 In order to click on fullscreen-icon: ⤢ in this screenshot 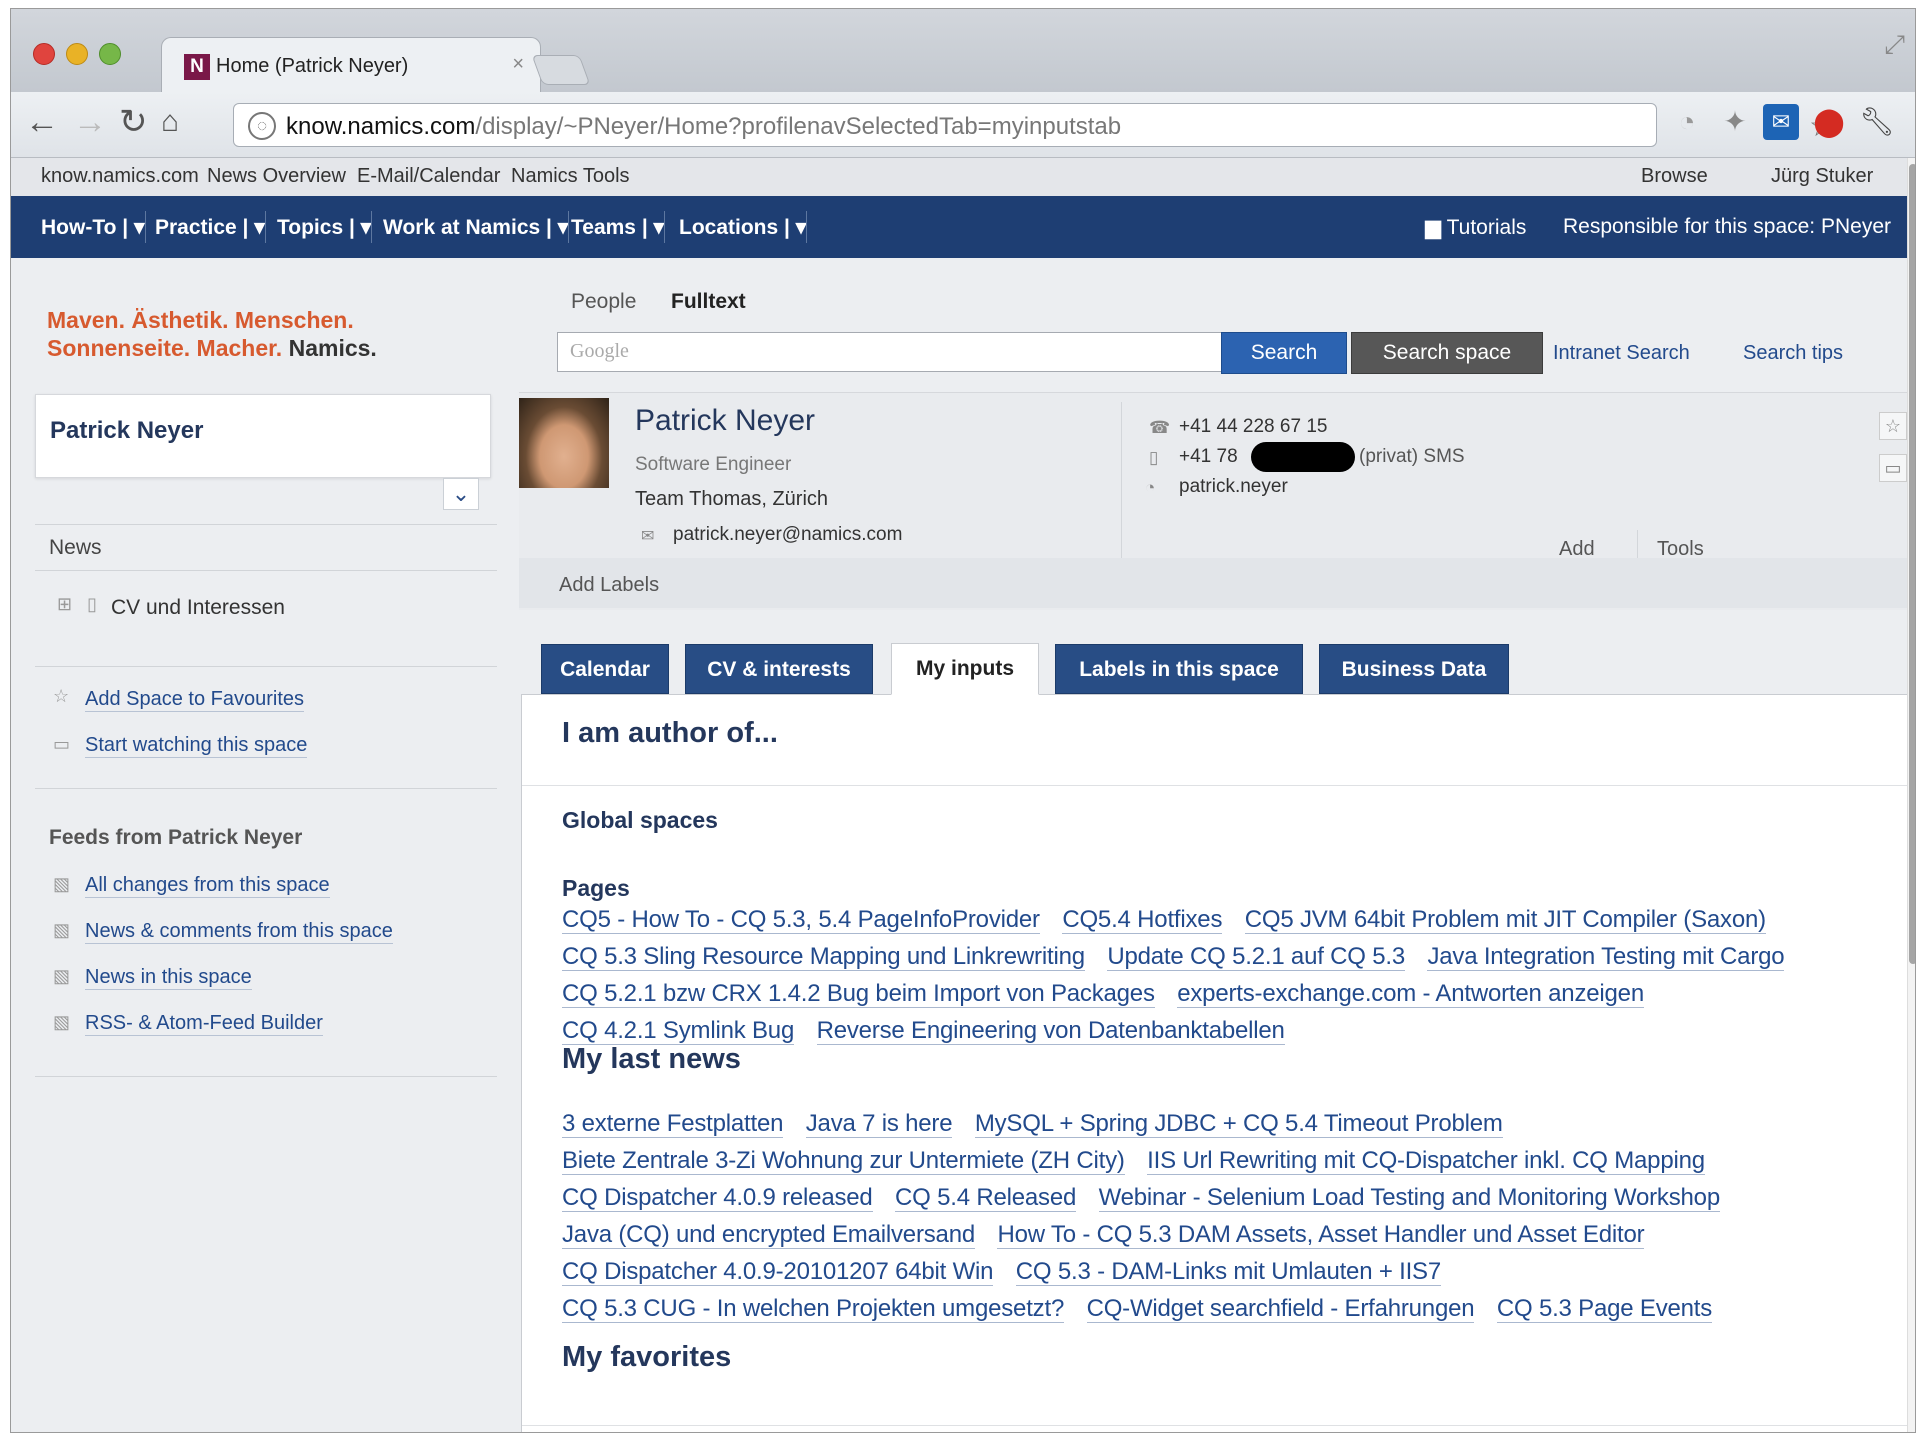, I will do `click(1894, 45)`.